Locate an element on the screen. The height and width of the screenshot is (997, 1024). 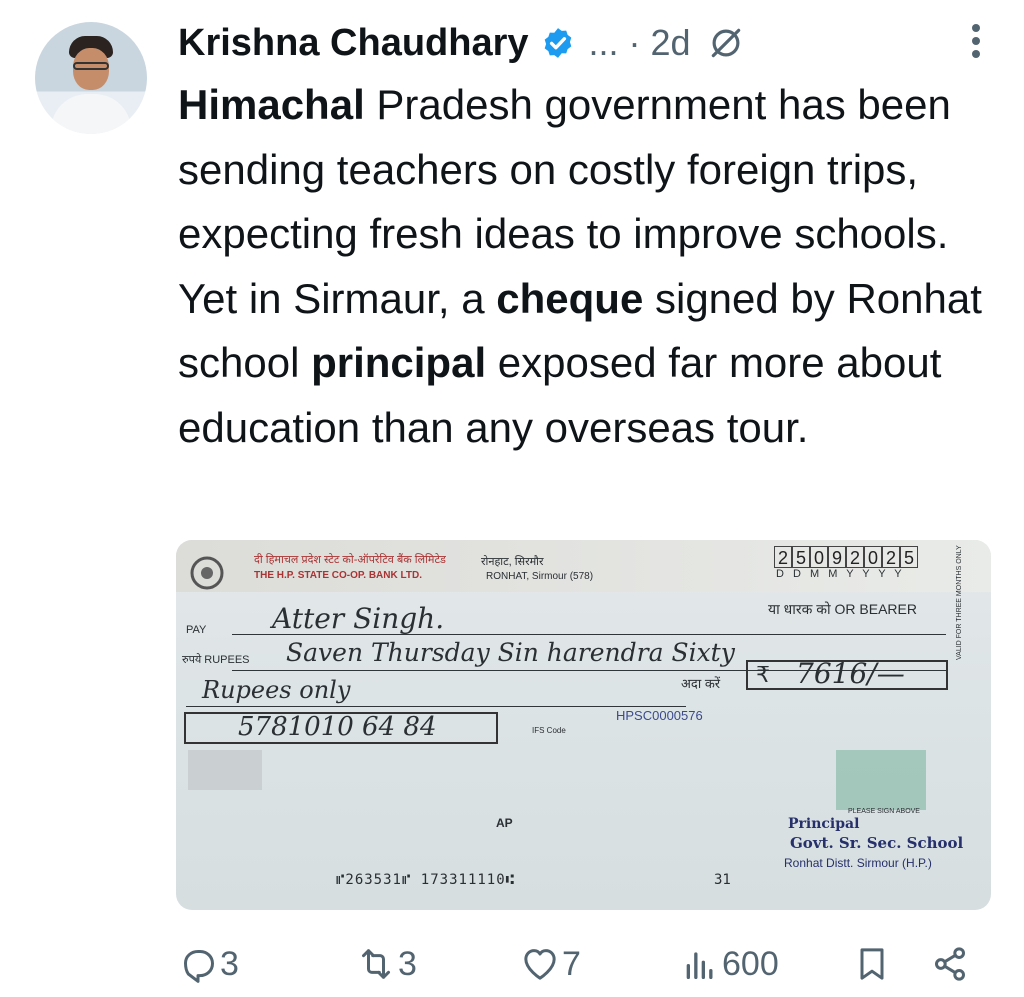
amount-words-line-1: Saven Thursday Sin harendra Sixty is located at coordinates (510, 652).